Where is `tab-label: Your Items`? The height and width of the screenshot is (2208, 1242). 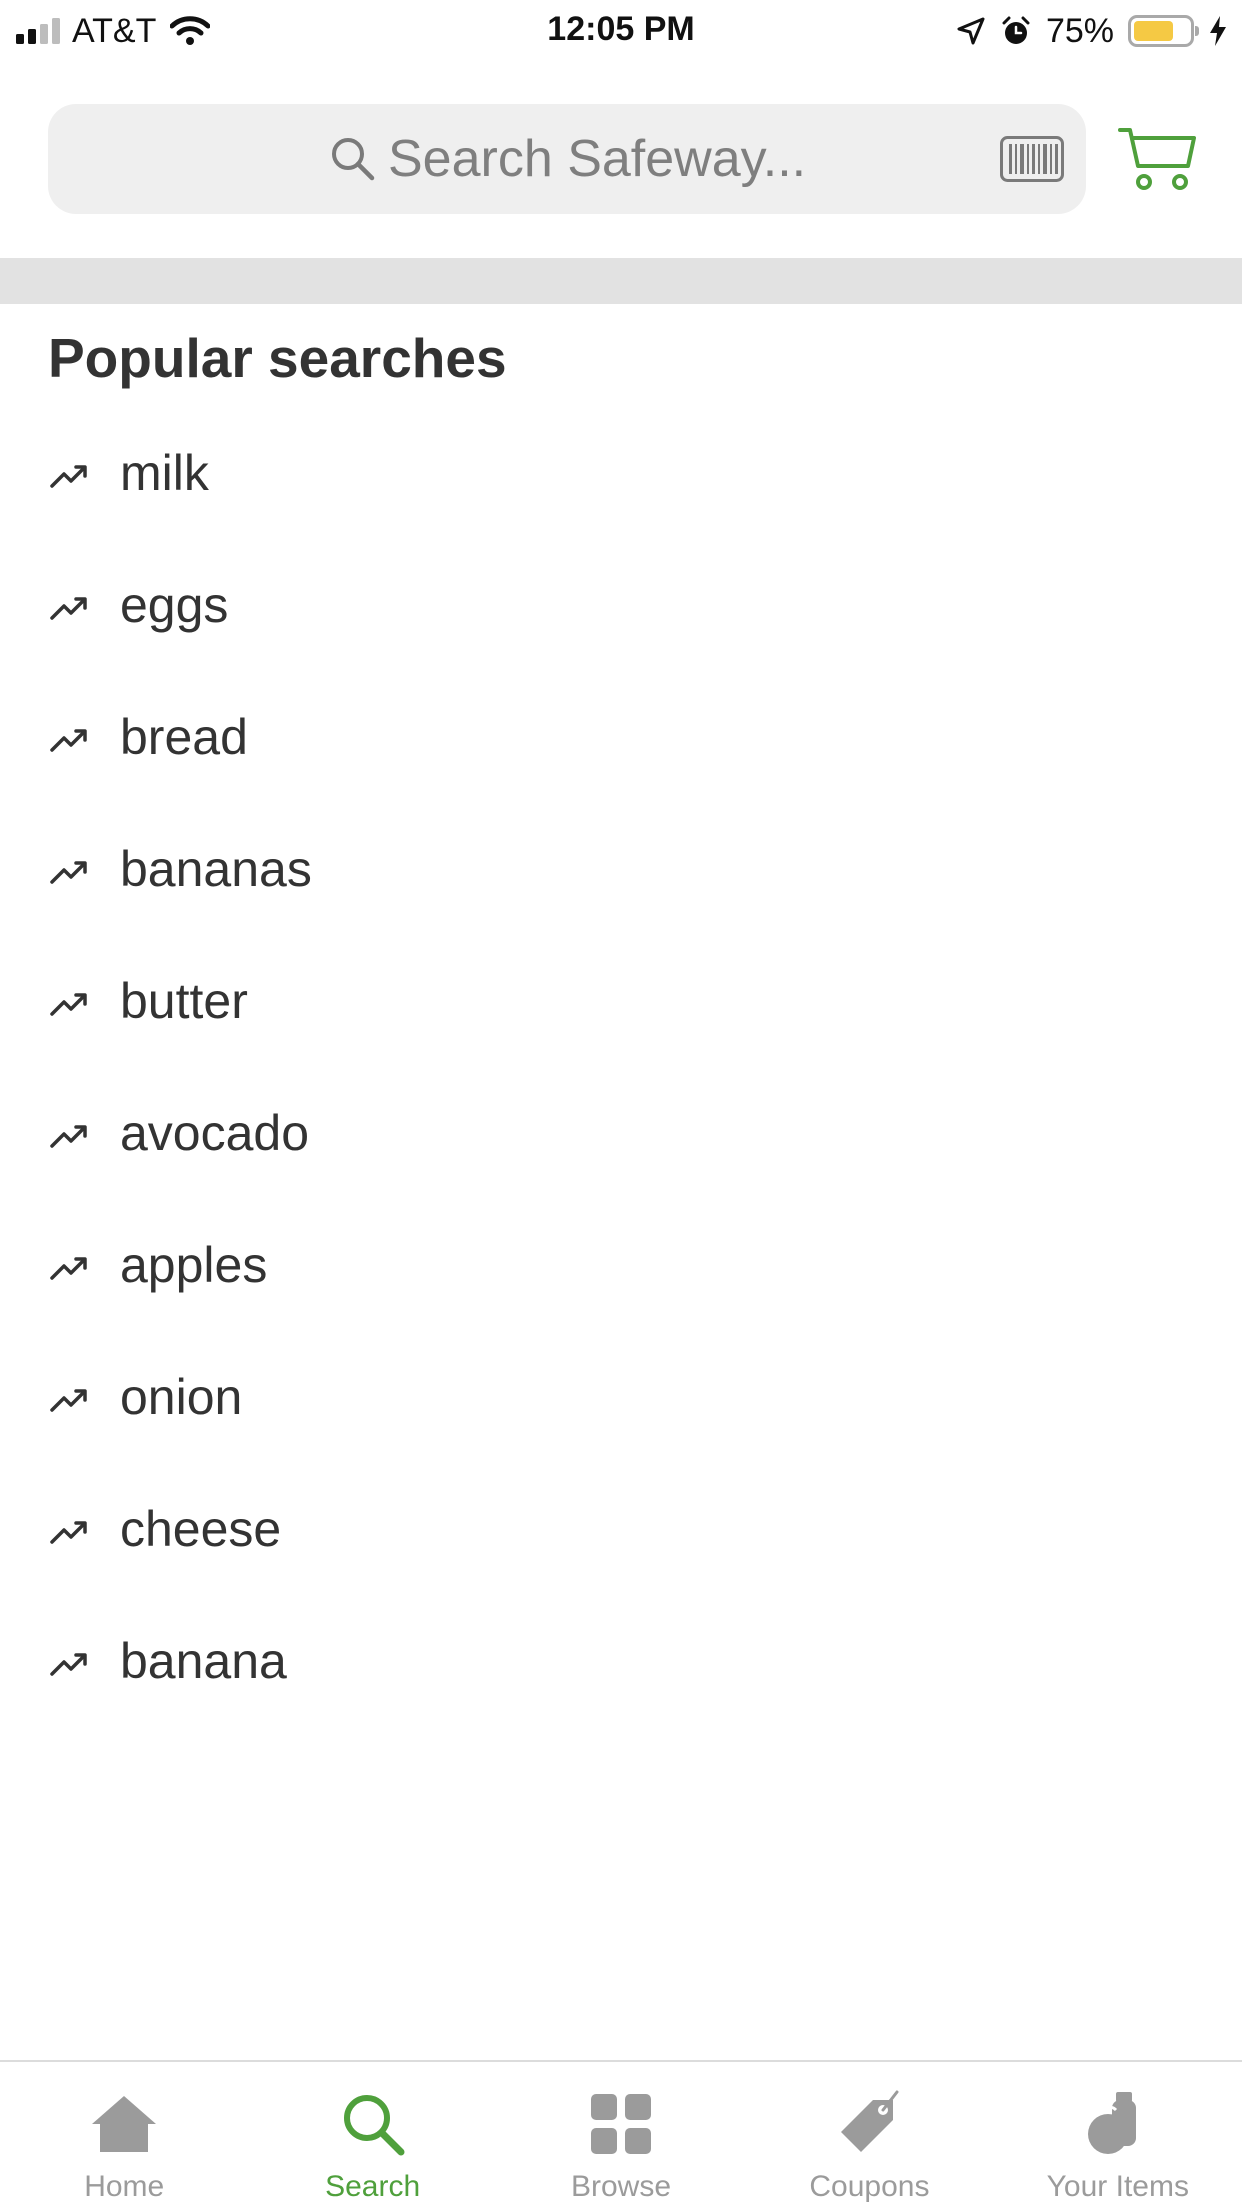
tab-label: Your Items is located at coordinates (1117, 2186).